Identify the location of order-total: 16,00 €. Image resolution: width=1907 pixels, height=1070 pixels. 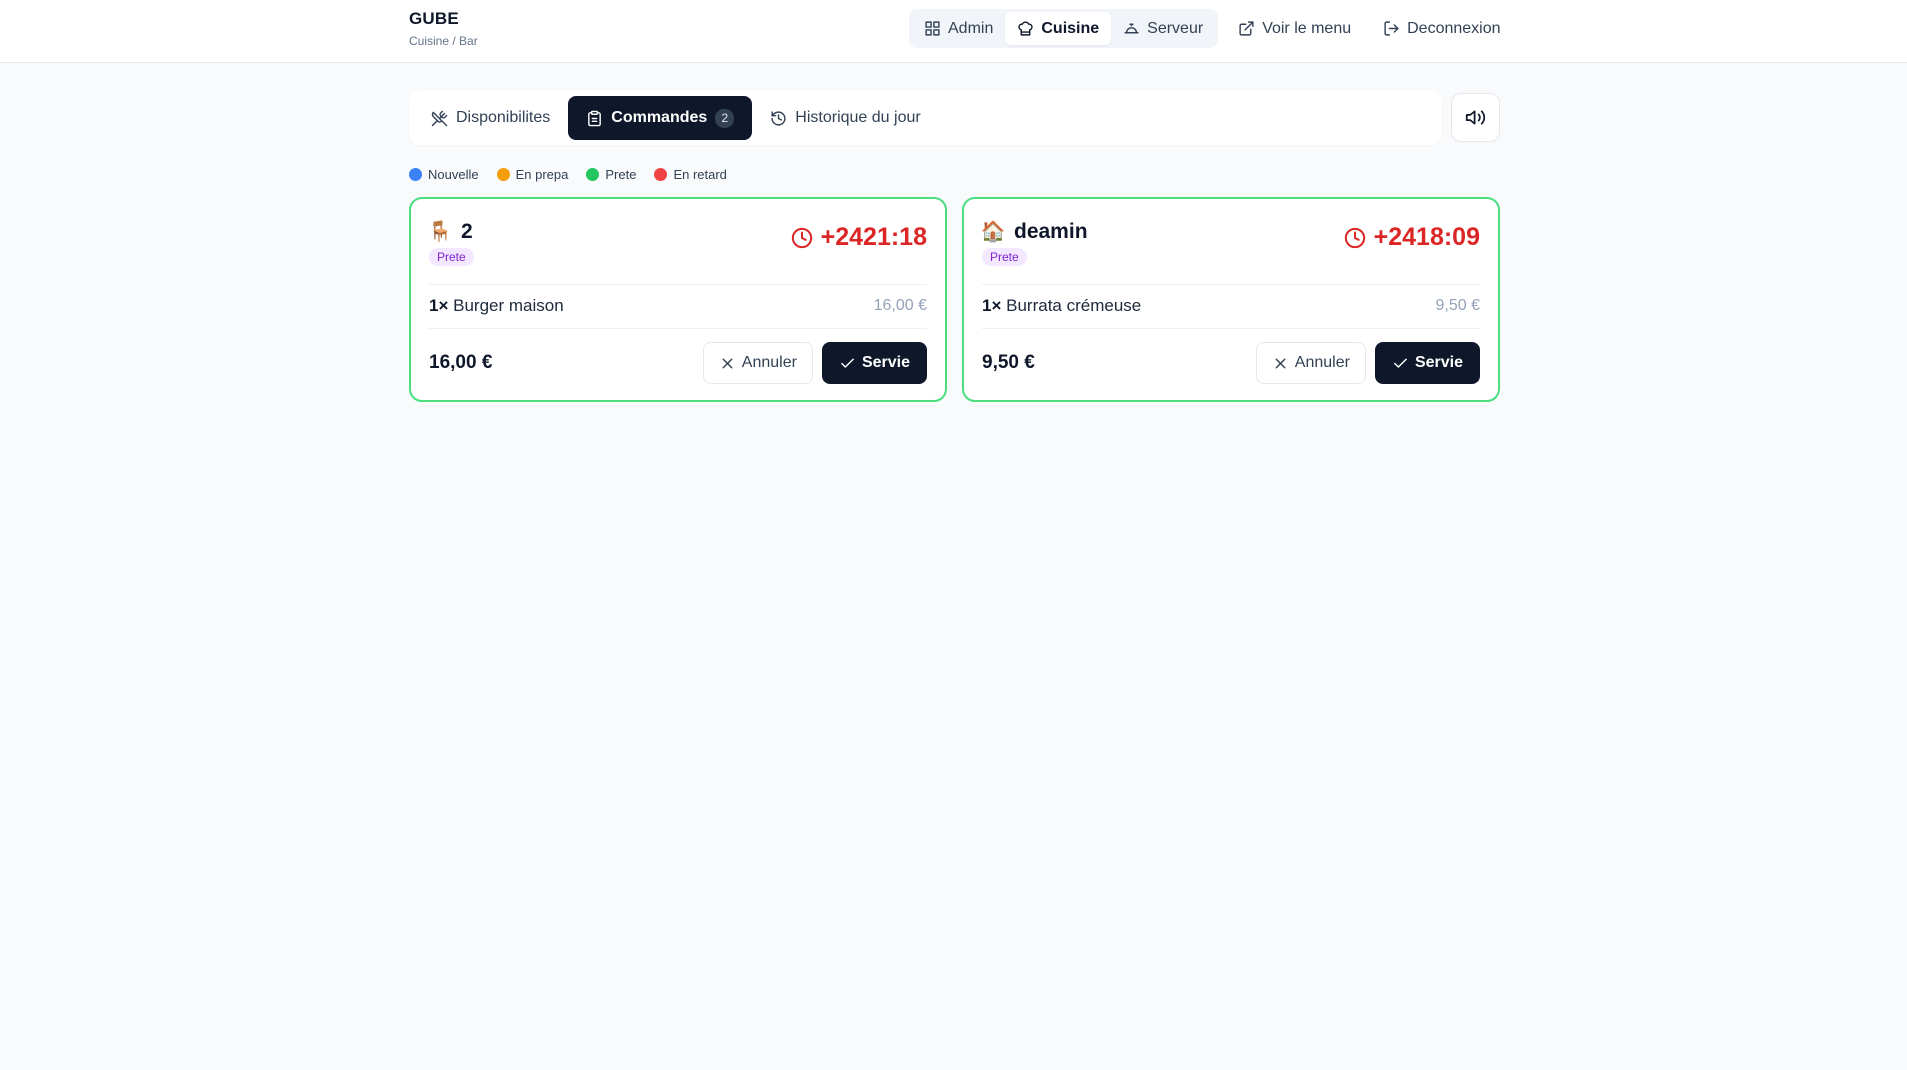
(461, 362).